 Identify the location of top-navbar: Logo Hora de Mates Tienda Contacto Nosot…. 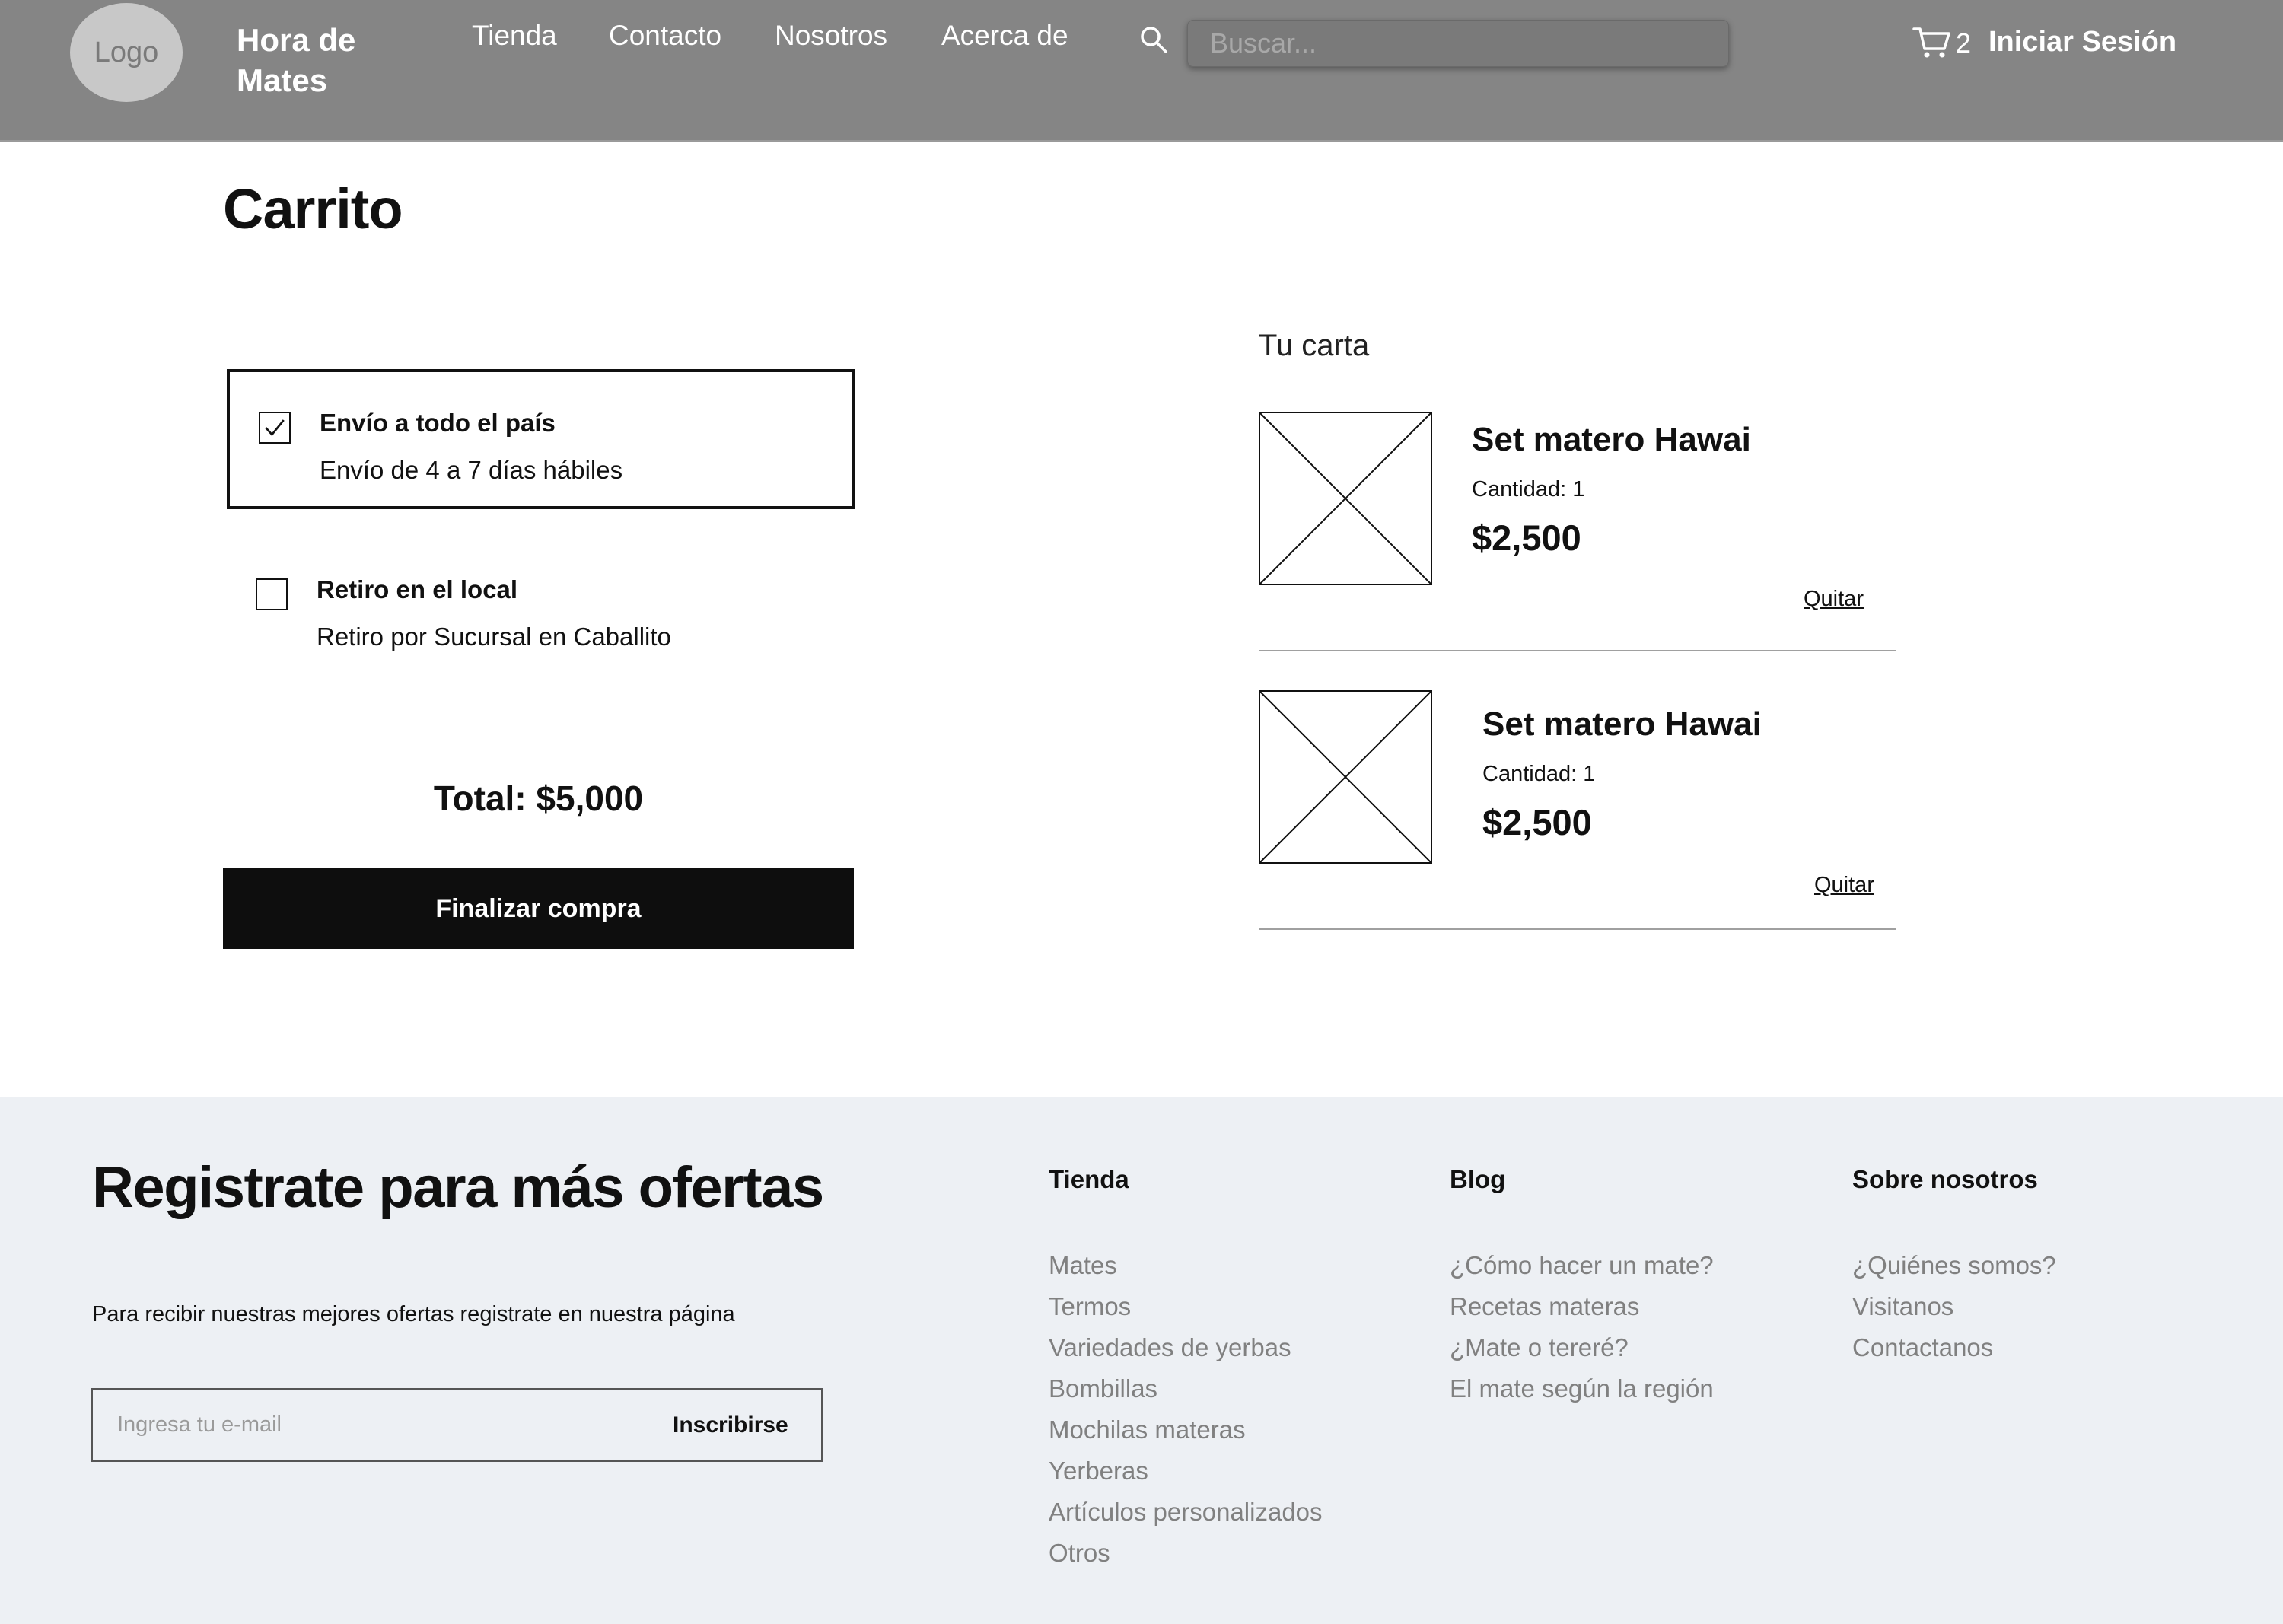
(1141, 71).